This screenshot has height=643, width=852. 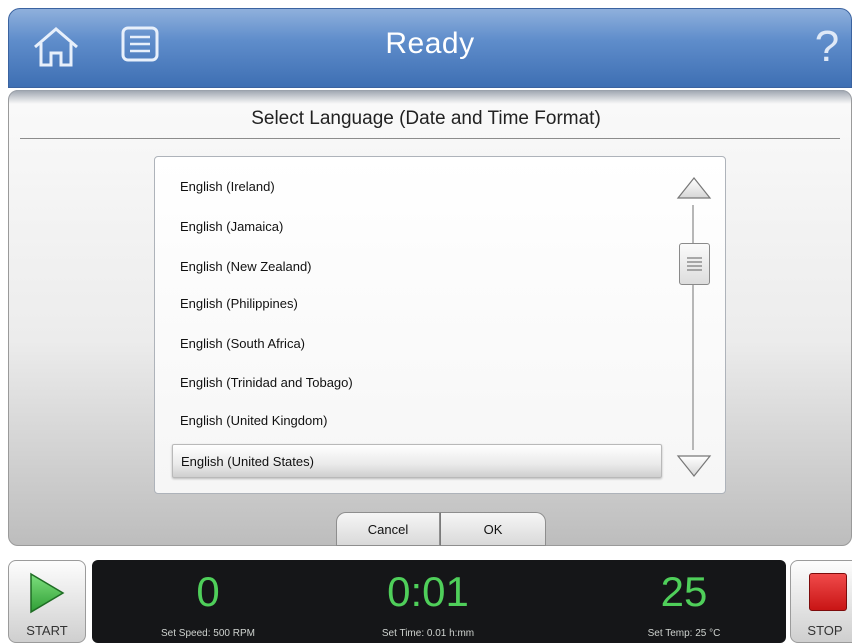 What do you see at coordinates (430, 97) in the screenshot?
I see `dialog-top-shade` at bounding box center [430, 97].